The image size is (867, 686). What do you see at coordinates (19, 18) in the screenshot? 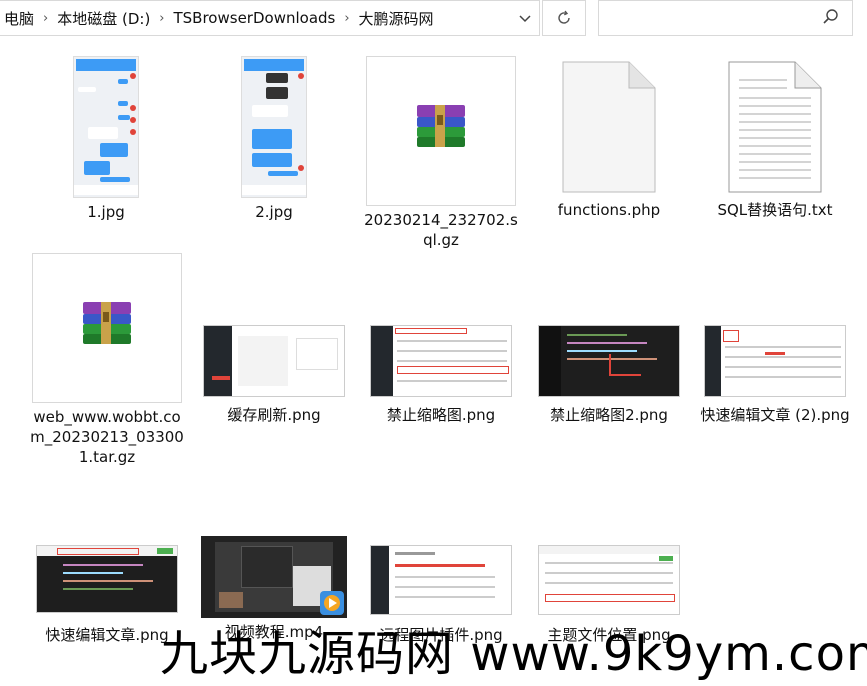
I see `breadcrumb-computer: 电脑` at bounding box center [19, 18].